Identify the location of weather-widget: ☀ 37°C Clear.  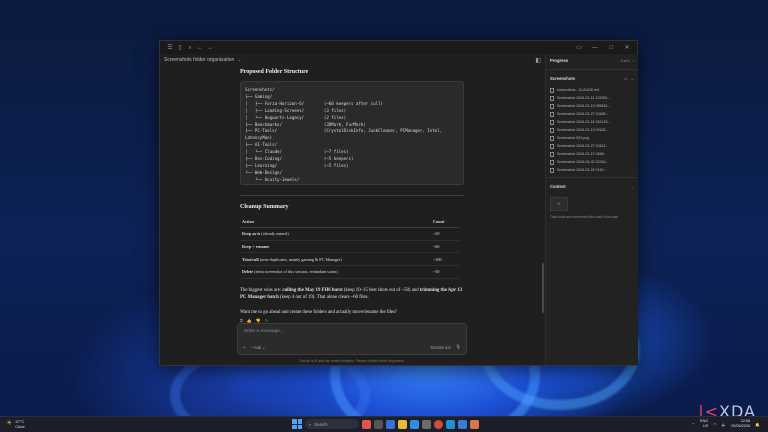
(12, 424).